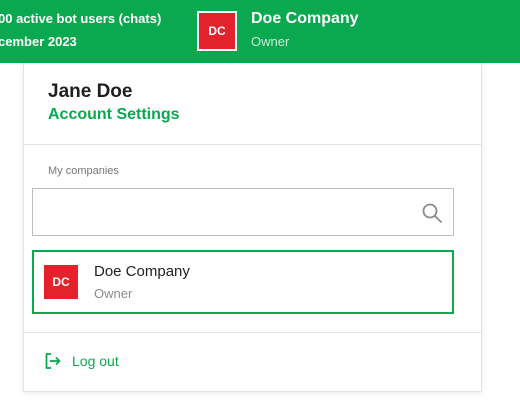 This screenshot has height=406, width=520. I want to click on company-name: Doe Company, so click(142, 271).